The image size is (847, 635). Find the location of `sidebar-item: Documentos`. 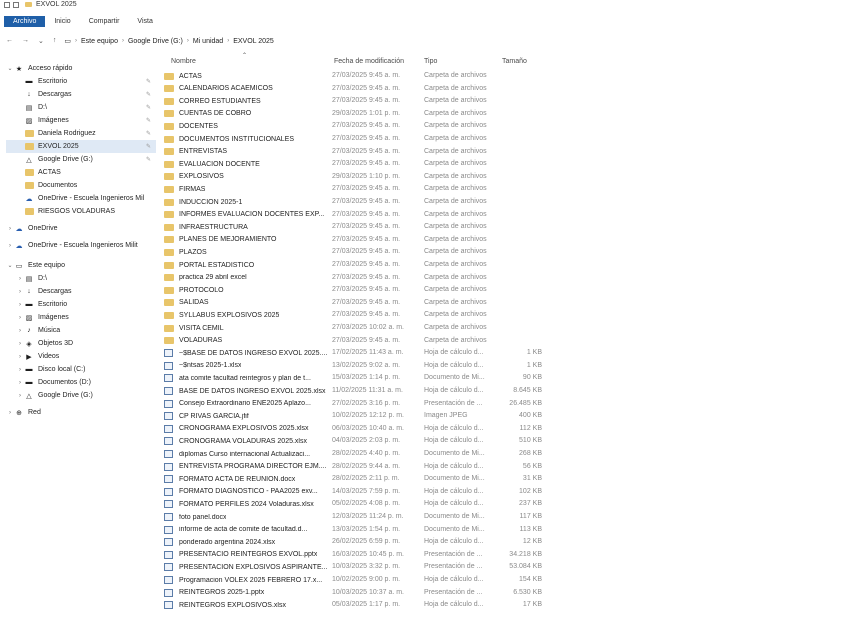

sidebar-item: Documentos is located at coordinates (81, 185).